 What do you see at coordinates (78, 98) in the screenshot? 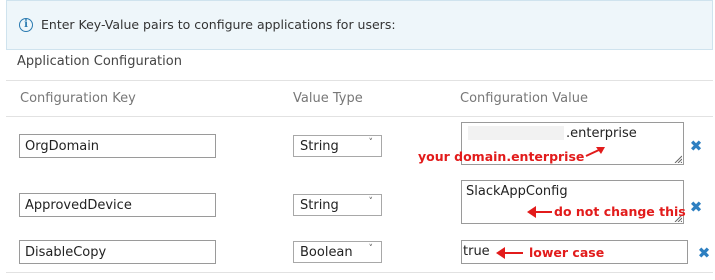
I see `column-header-key: Configuration Key` at bounding box center [78, 98].